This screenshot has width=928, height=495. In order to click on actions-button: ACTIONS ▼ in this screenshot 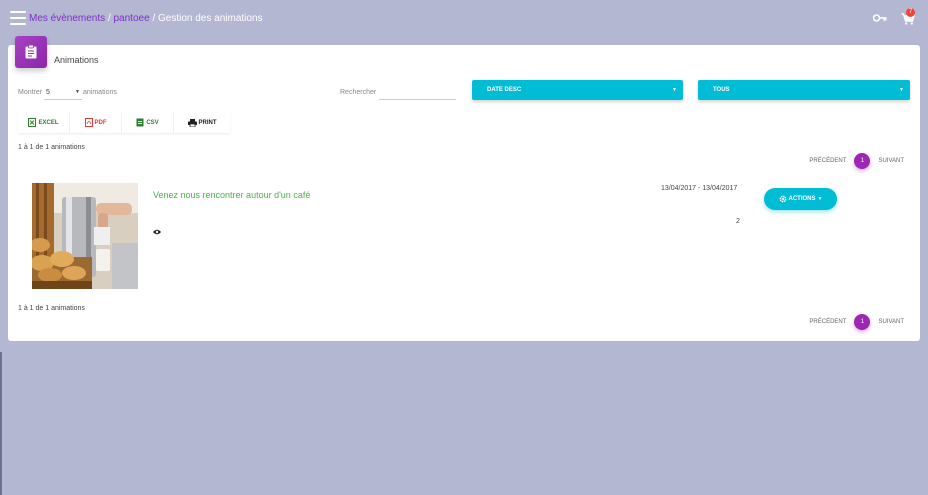, I will do `click(800, 199)`.